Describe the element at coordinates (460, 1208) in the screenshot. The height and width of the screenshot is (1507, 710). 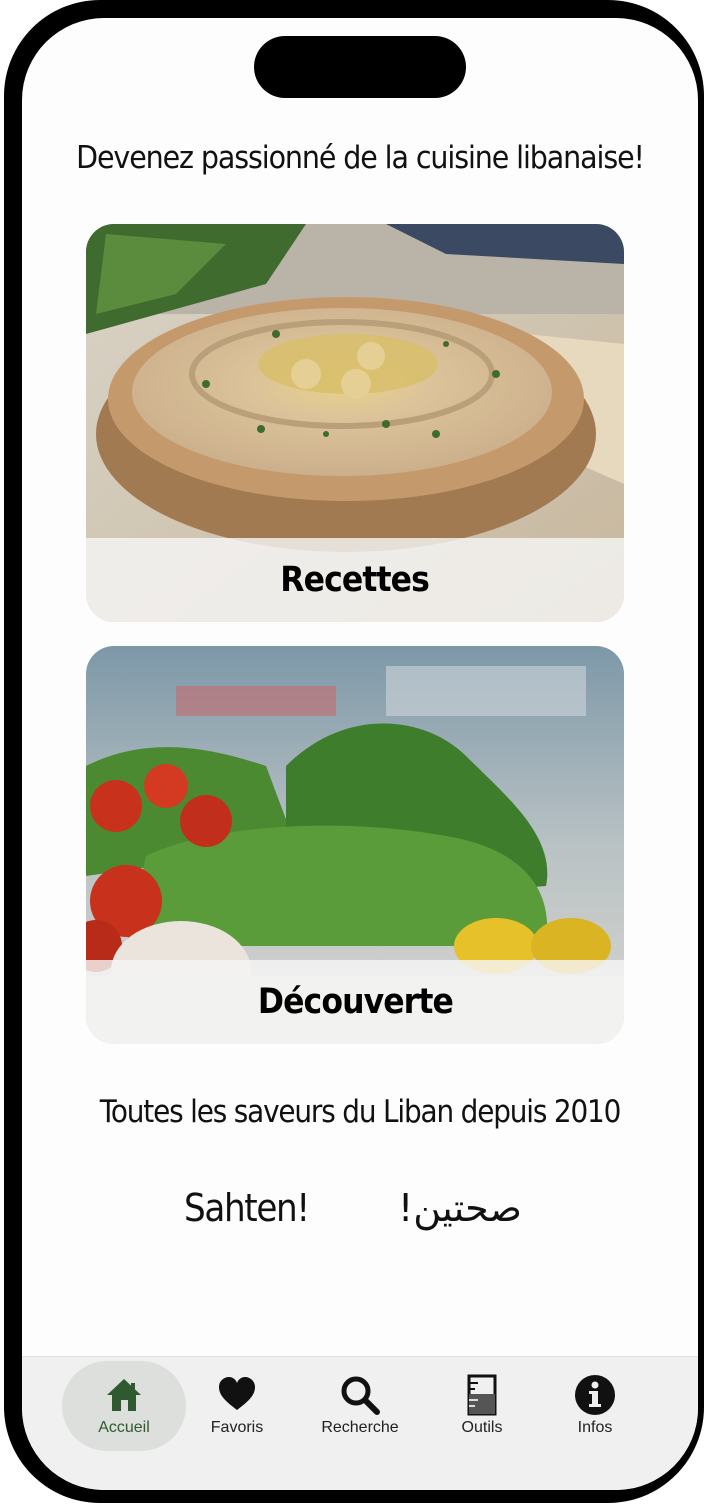
I see `greeting-arabic: صحتين!` at that location.